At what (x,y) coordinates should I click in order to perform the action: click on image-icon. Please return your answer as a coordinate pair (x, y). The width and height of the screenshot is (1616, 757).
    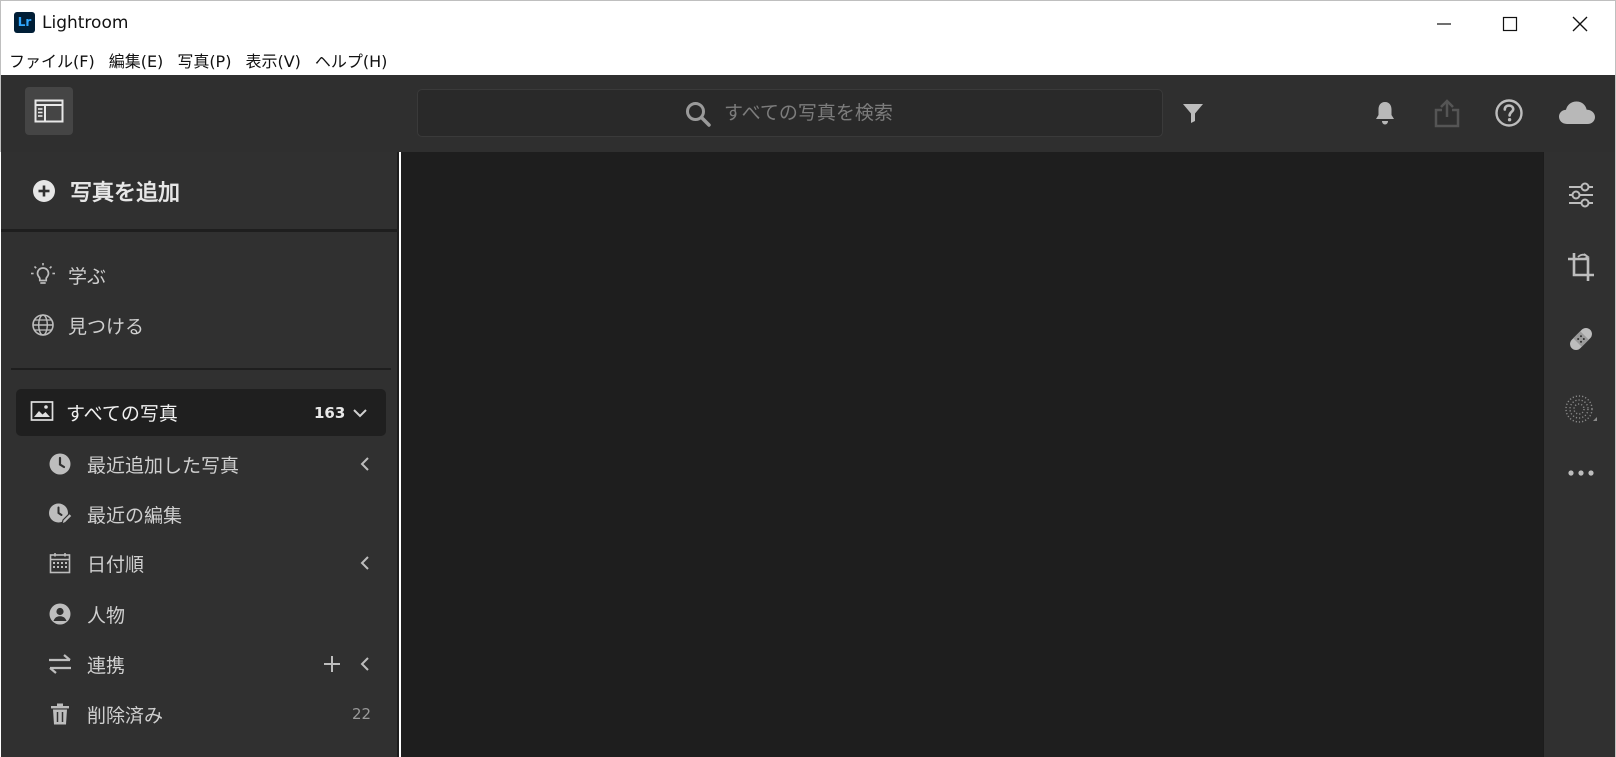
    Looking at the image, I should click on (42, 413).